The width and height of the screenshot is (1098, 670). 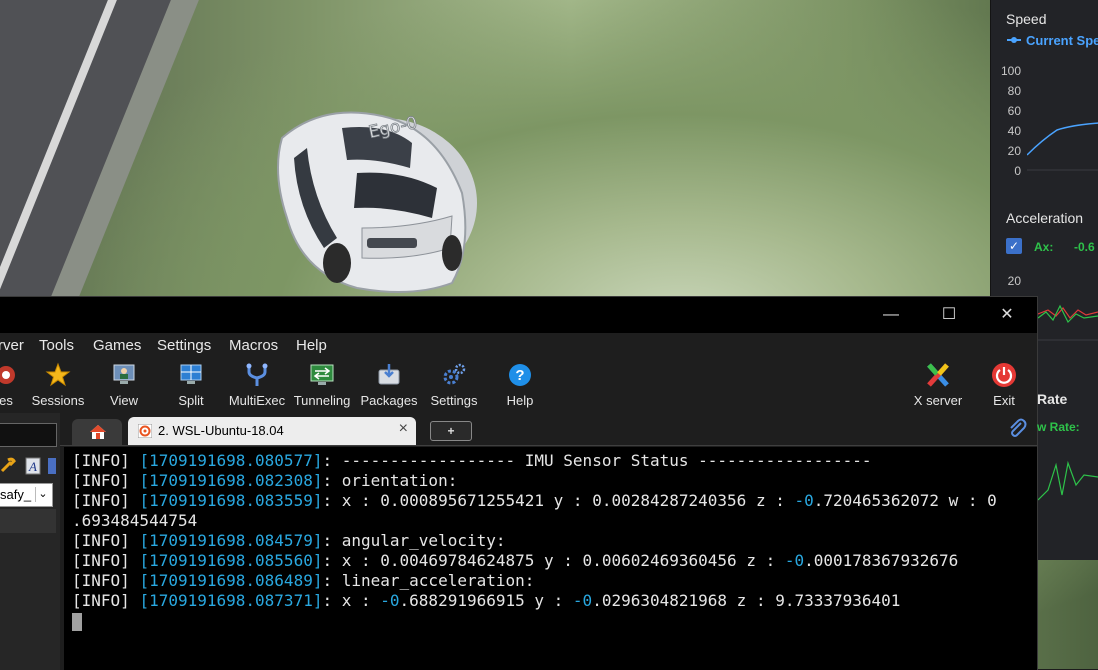 I want to click on package-icon, so click(x=389, y=374).